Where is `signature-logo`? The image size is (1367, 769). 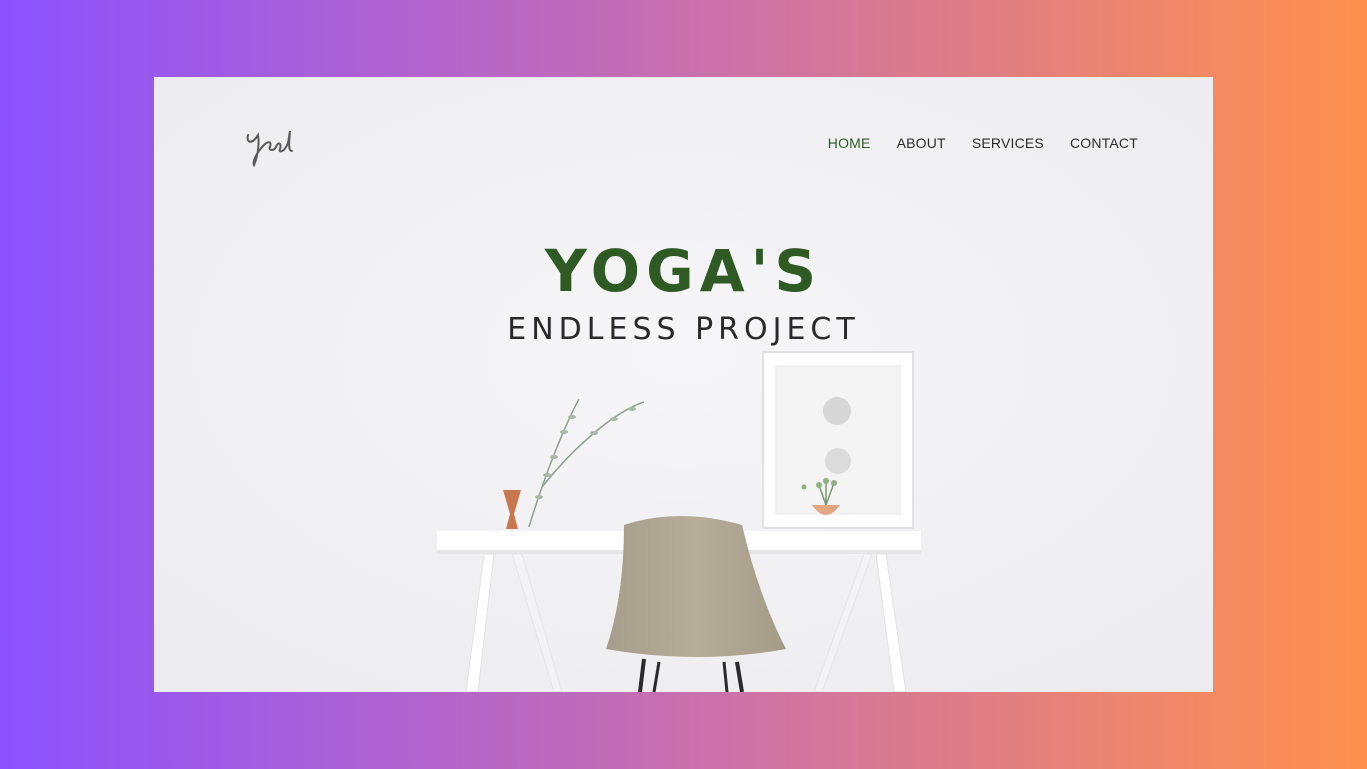
signature-logo is located at coordinates (270, 146).